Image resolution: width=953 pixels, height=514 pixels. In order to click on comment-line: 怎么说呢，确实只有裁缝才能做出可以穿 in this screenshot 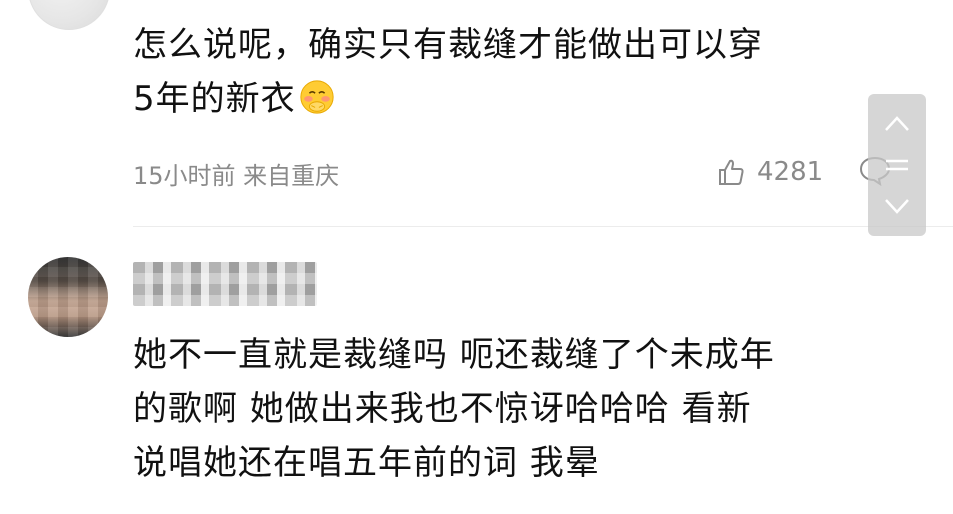, I will do `click(448, 45)`.